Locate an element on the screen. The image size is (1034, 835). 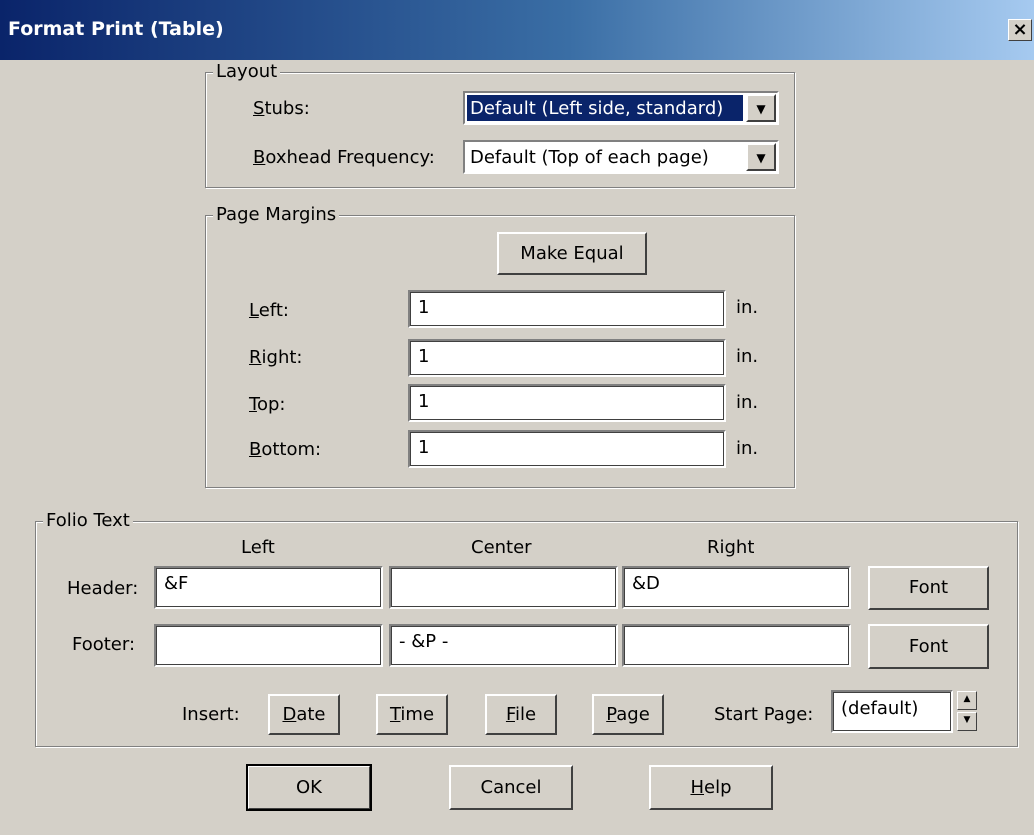
boxhead-dropdown-button: ▼ is located at coordinates (761, 157).